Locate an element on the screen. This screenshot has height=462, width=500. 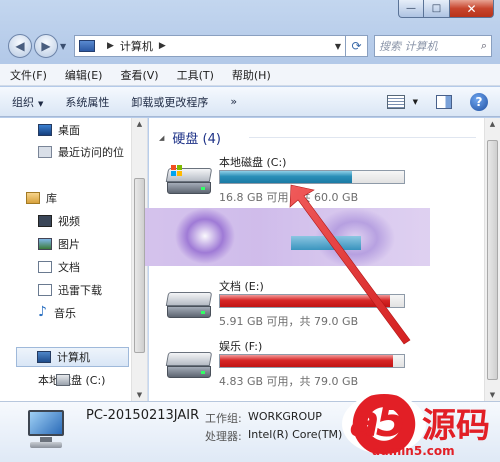
drive-space-info: 4.83 GB 可用，共 79.0 GB is located at coordinates (289, 381).